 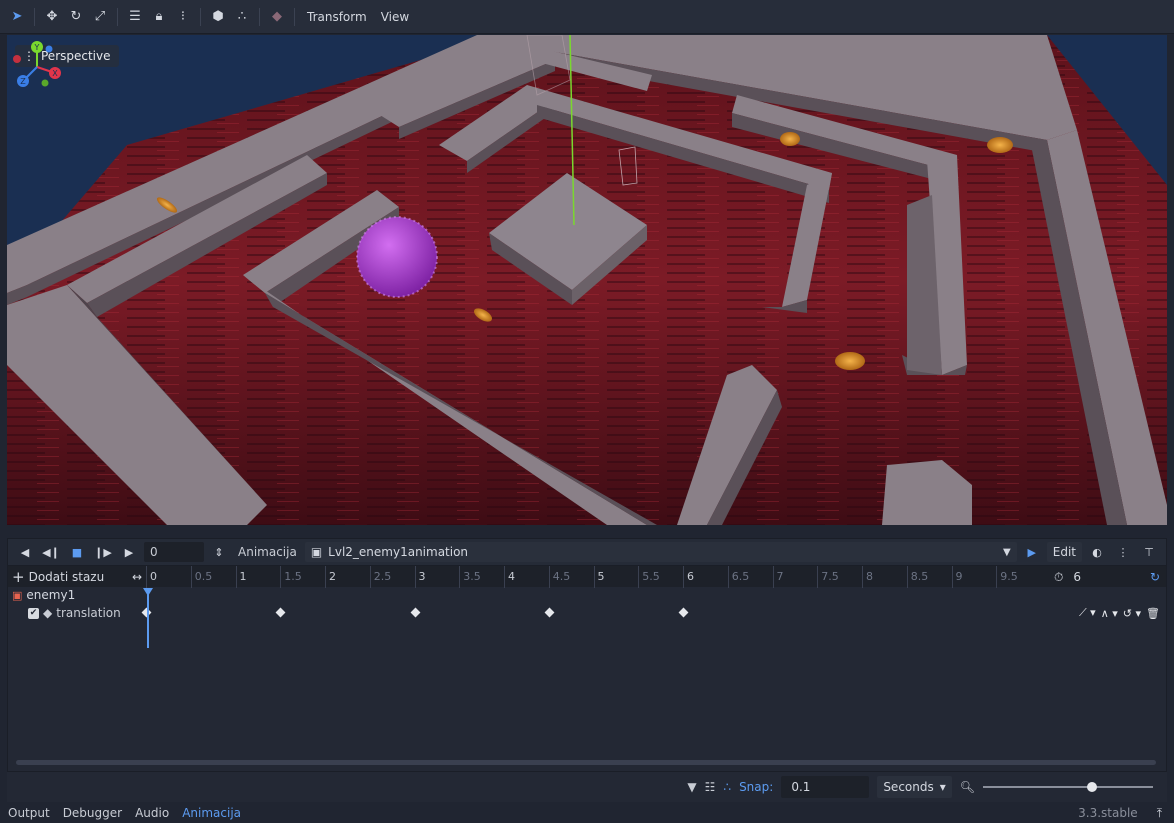 What do you see at coordinates (756, 787) in the screenshot?
I see `snap-label: Snap:` at bounding box center [756, 787].